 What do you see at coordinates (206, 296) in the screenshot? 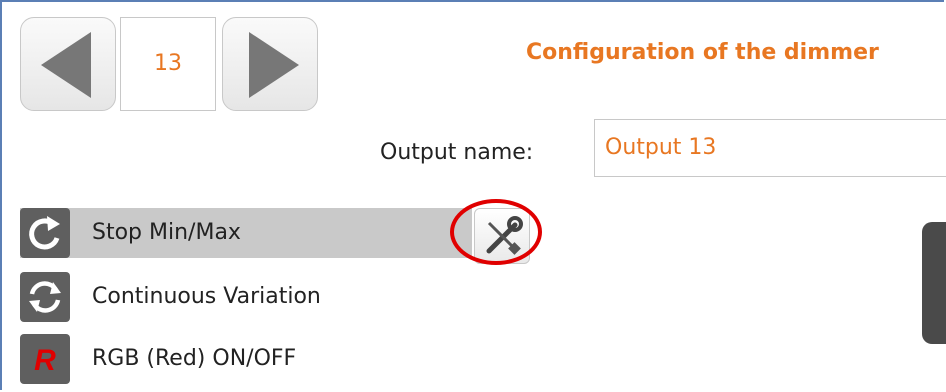
I see `mode-label: Continuous Variation` at bounding box center [206, 296].